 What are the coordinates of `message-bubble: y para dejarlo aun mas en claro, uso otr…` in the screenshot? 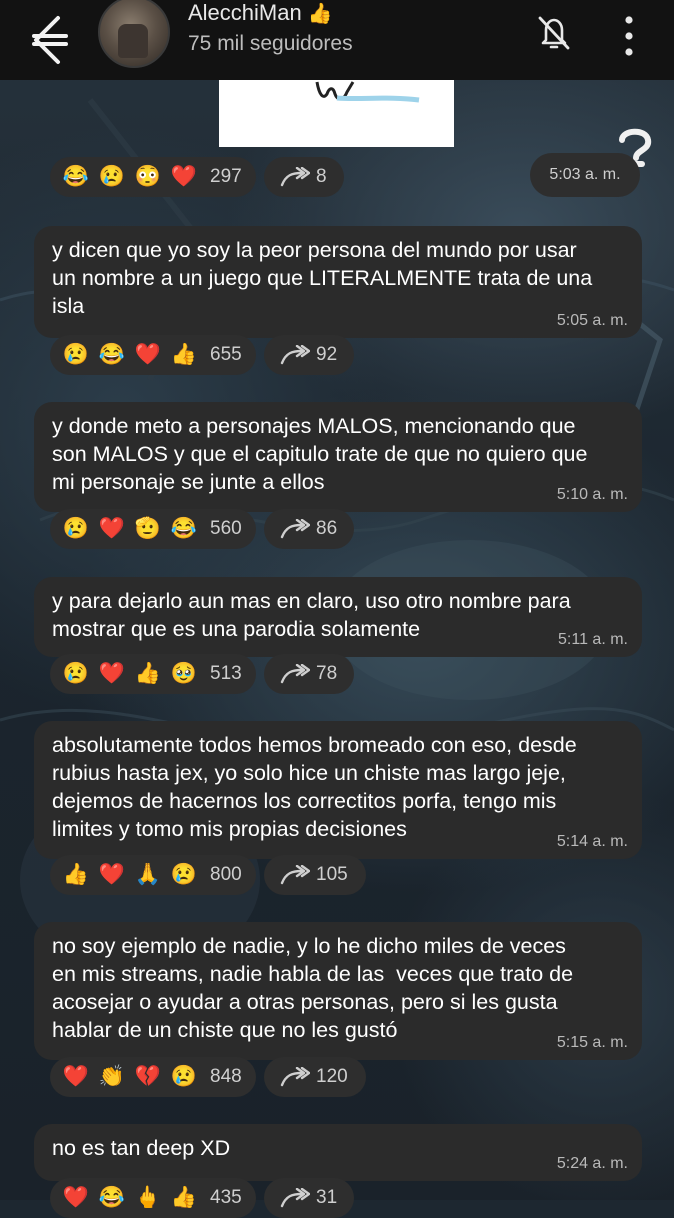 It's located at (338, 617).